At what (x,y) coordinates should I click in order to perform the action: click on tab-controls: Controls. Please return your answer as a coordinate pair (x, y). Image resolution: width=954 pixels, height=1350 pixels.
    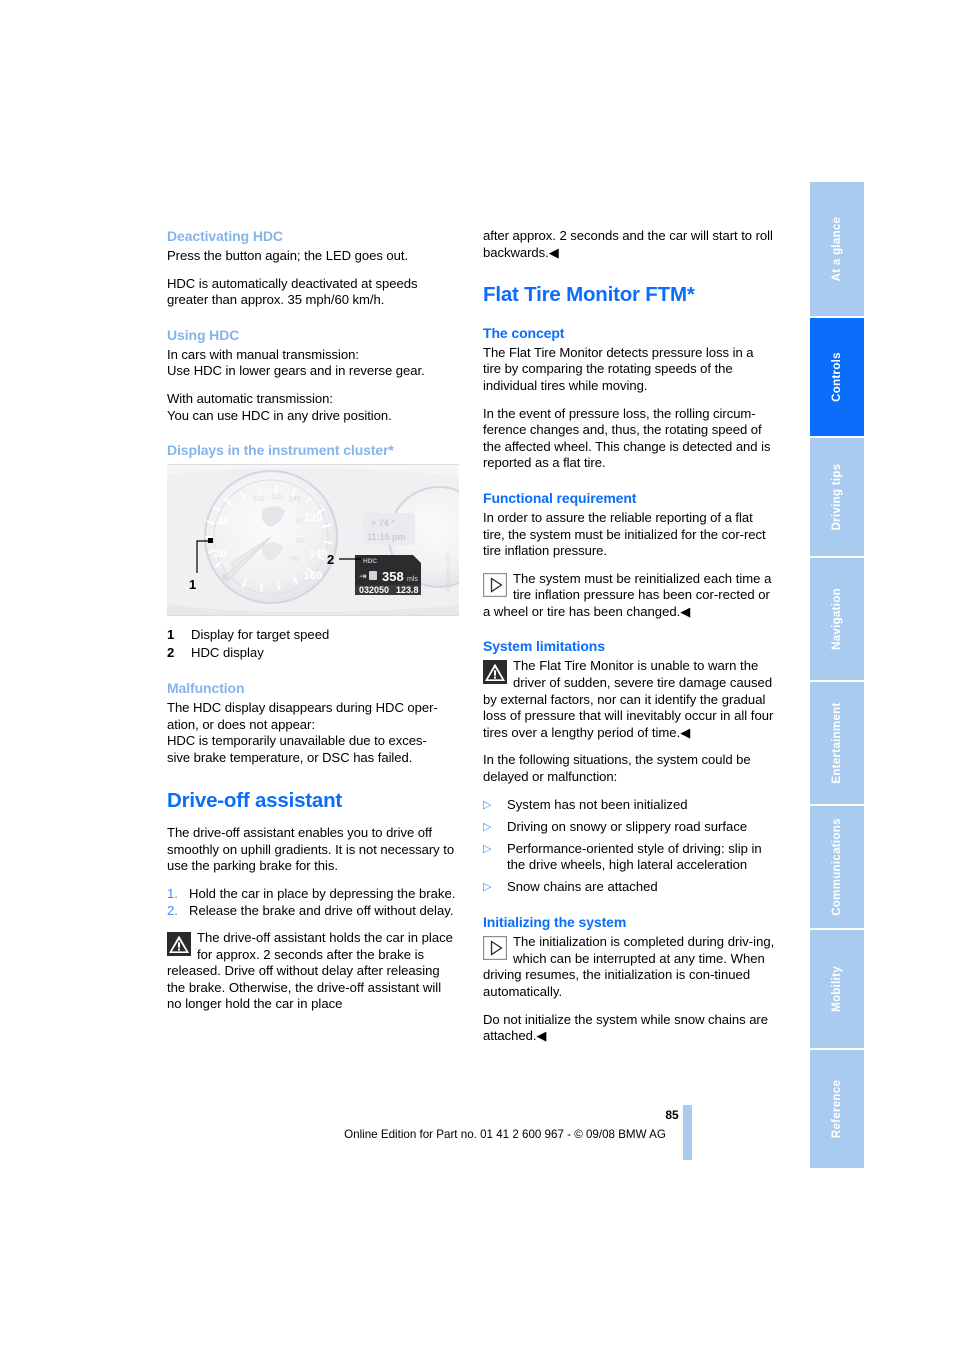
    Looking at the image, I should click on (837, 377).